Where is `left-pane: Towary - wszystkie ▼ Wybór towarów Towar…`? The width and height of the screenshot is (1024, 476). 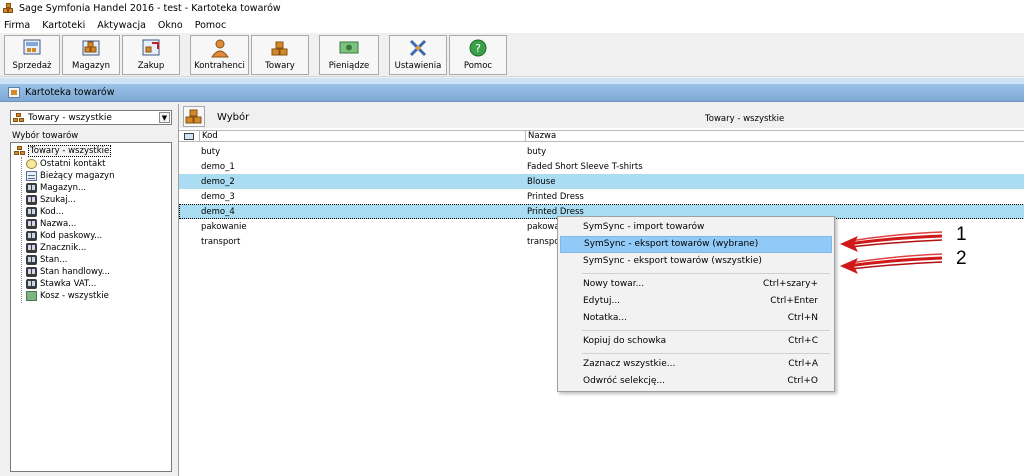
left-pane: Towary - wszystkie ▼ Wybór towarów Towar… is located at coordinates (89, 290).